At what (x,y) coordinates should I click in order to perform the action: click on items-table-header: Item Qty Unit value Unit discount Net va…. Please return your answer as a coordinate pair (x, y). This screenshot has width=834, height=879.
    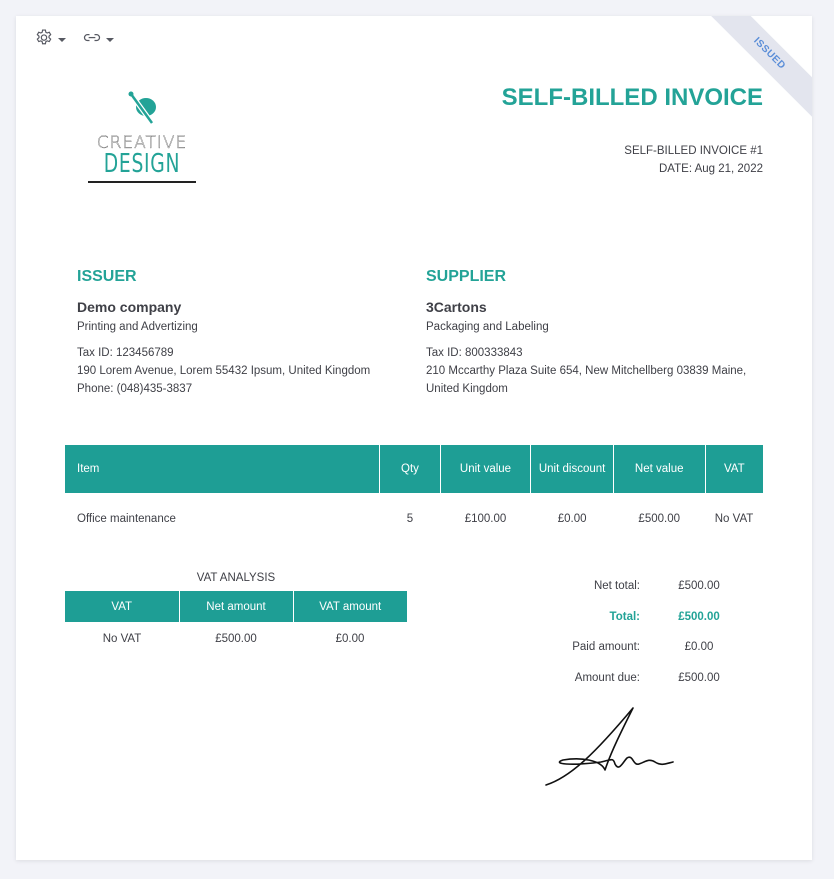
    Looking at the image, I should click on (414, 469).